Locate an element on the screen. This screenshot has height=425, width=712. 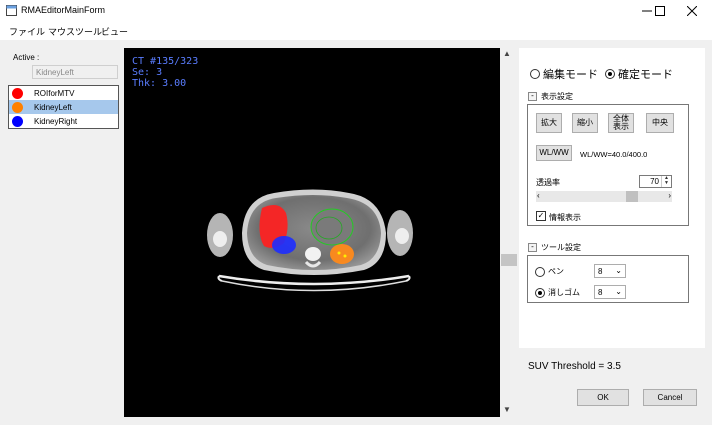
eraser-radio: 消しゴム is located at coordinates (557, 292).